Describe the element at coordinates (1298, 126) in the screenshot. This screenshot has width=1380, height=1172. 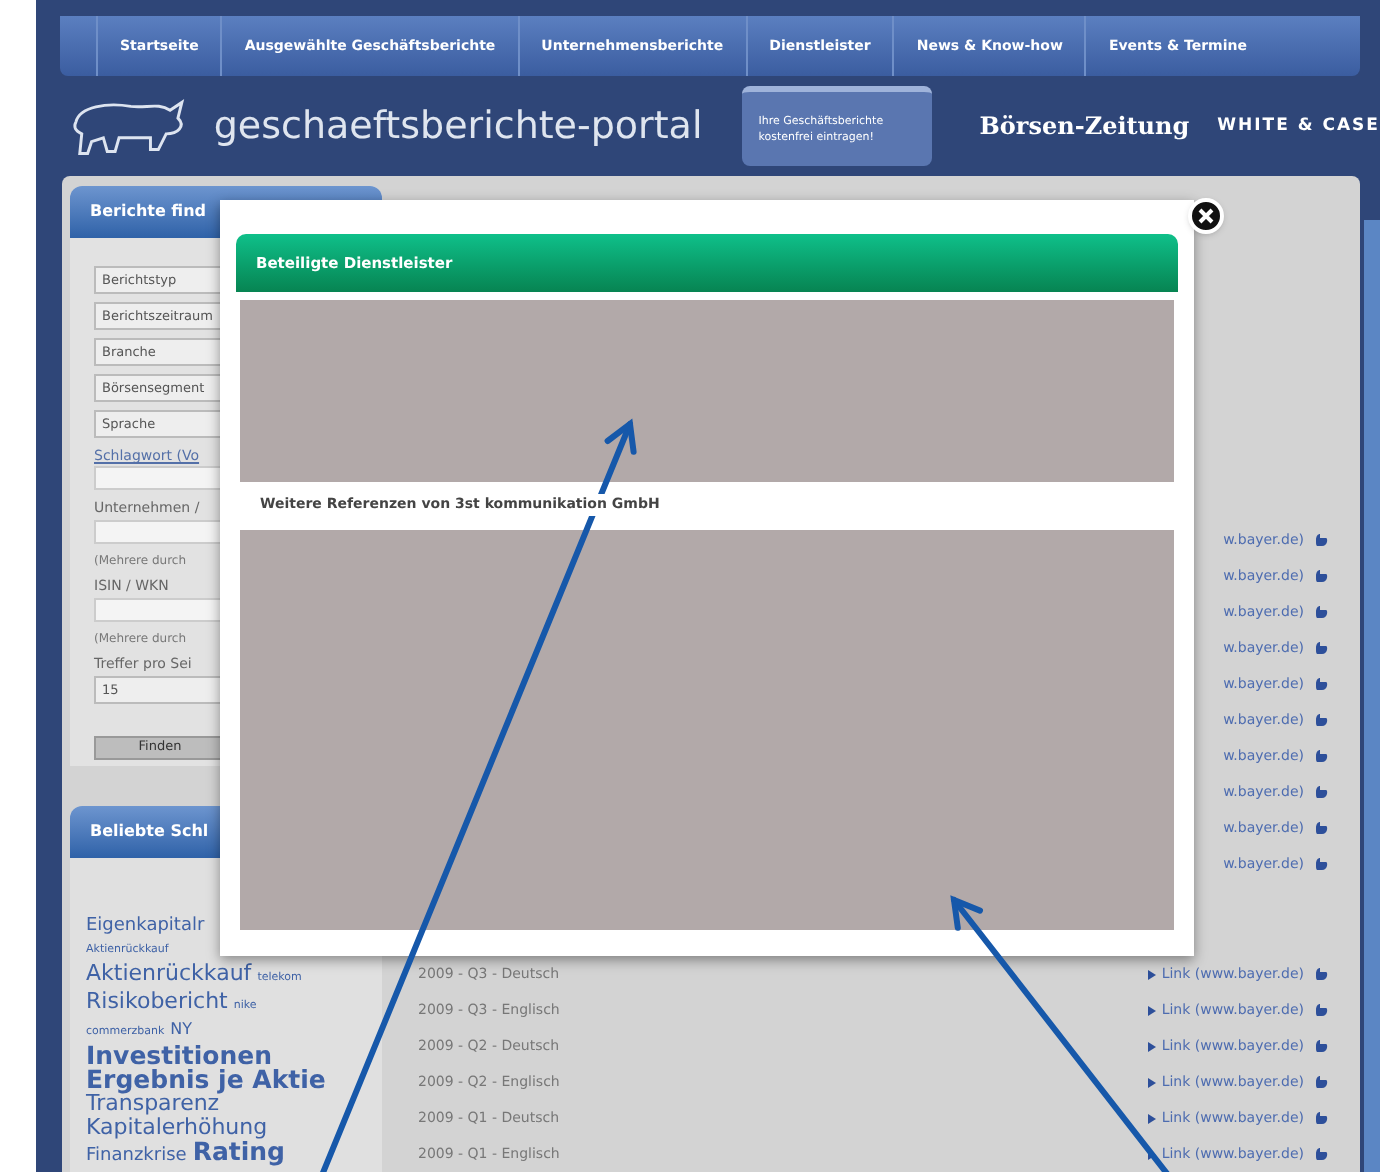
I see `partner-logo: WHITE & CASE` at that location.